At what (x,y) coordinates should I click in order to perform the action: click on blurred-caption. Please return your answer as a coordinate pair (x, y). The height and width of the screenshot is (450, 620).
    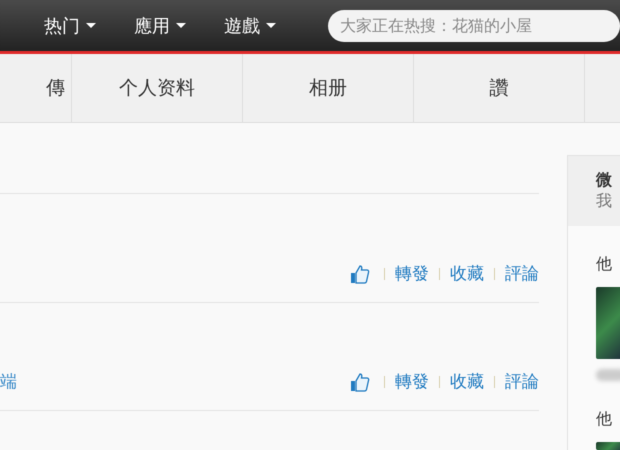
    Looking at the image, I should click on (608, 375).